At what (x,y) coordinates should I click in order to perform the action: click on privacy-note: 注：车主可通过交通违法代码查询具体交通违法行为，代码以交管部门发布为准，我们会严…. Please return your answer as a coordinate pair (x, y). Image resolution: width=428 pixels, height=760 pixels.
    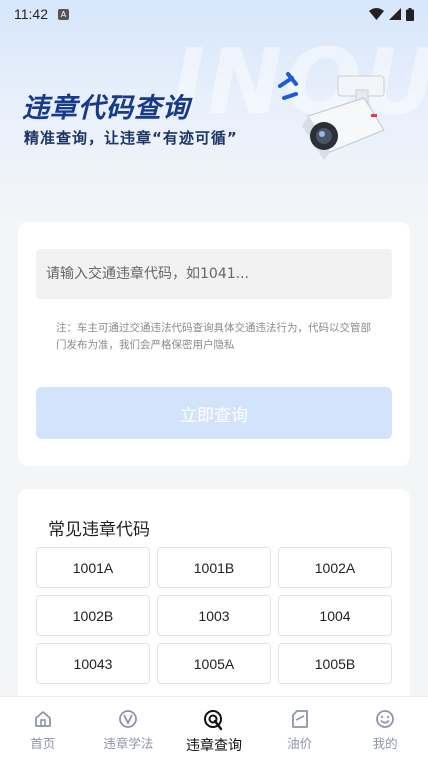
    Looking at the image, I should click on (213, 336).